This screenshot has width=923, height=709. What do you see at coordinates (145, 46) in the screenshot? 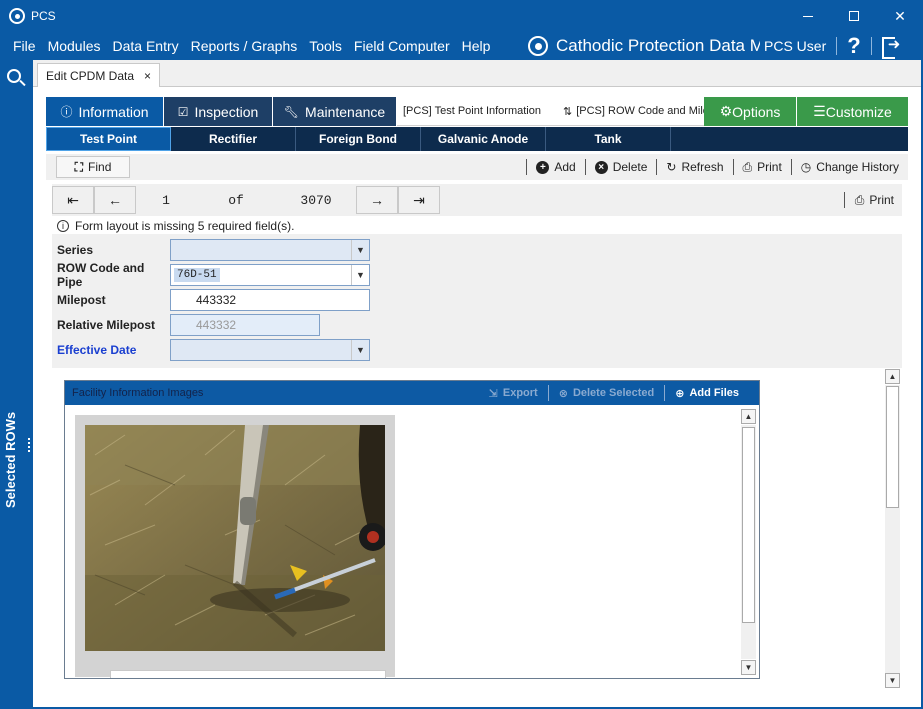
I see `menu-data-entry: Data Entry` at bounding box center [145, 46].